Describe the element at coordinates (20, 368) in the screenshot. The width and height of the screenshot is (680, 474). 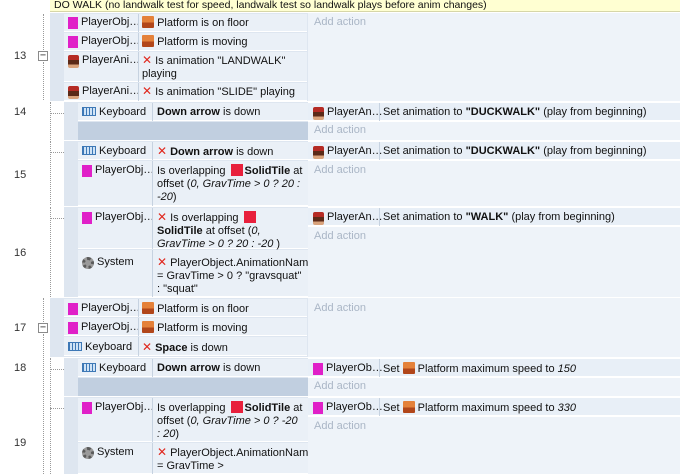
I see `event-number: 18` at that location.